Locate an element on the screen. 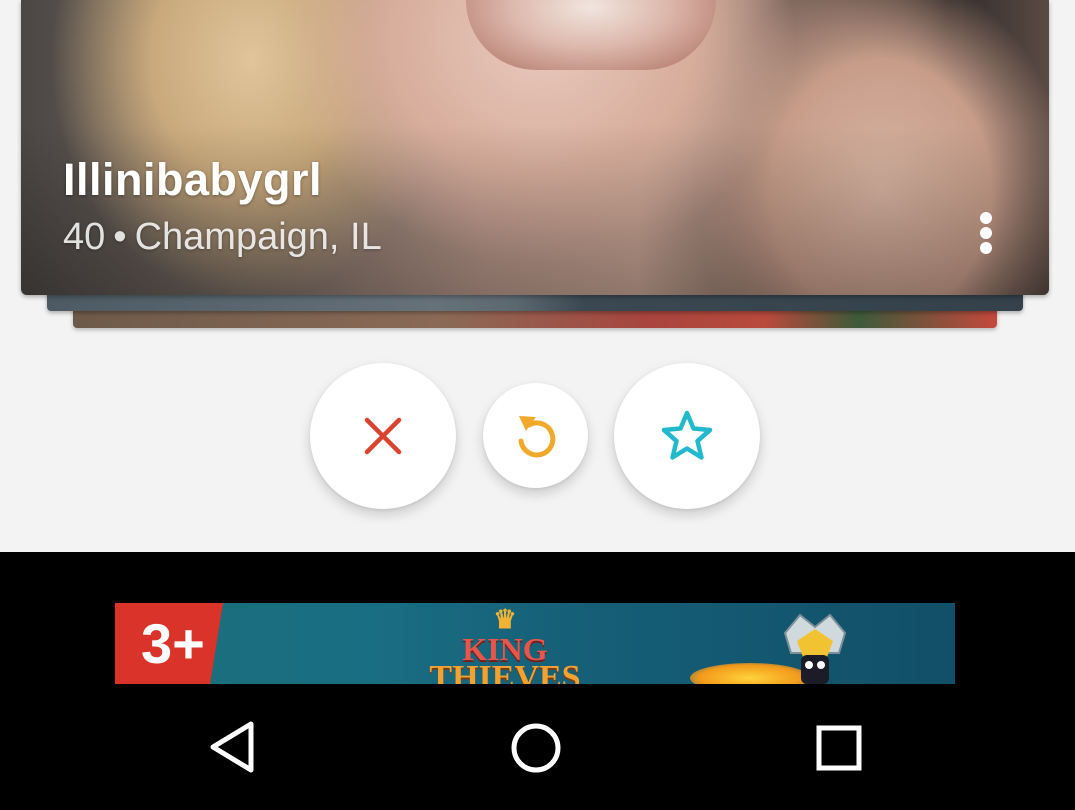  more-vertical-icon is located at coordinates (986, 233).